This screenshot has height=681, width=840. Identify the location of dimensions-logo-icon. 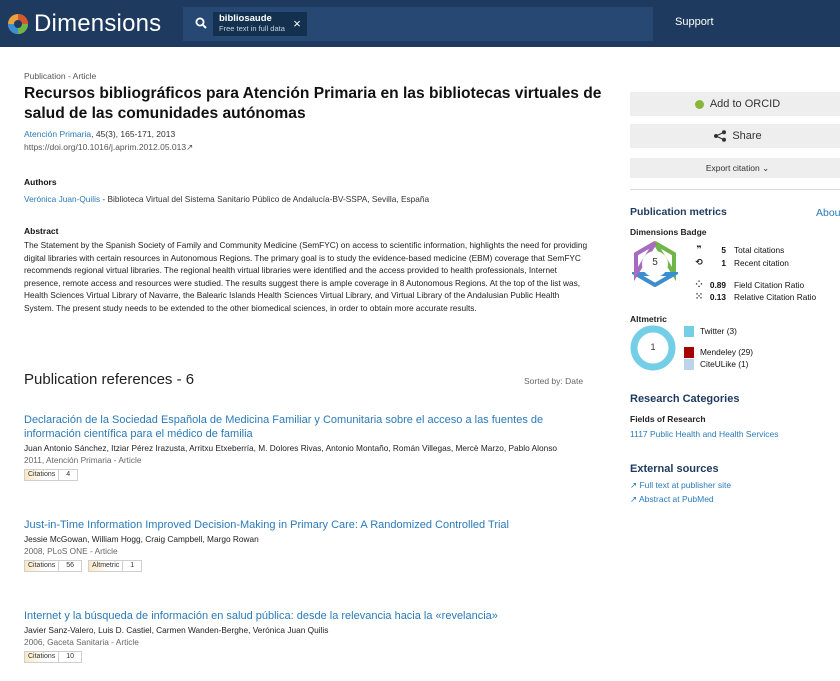
(18, 24).